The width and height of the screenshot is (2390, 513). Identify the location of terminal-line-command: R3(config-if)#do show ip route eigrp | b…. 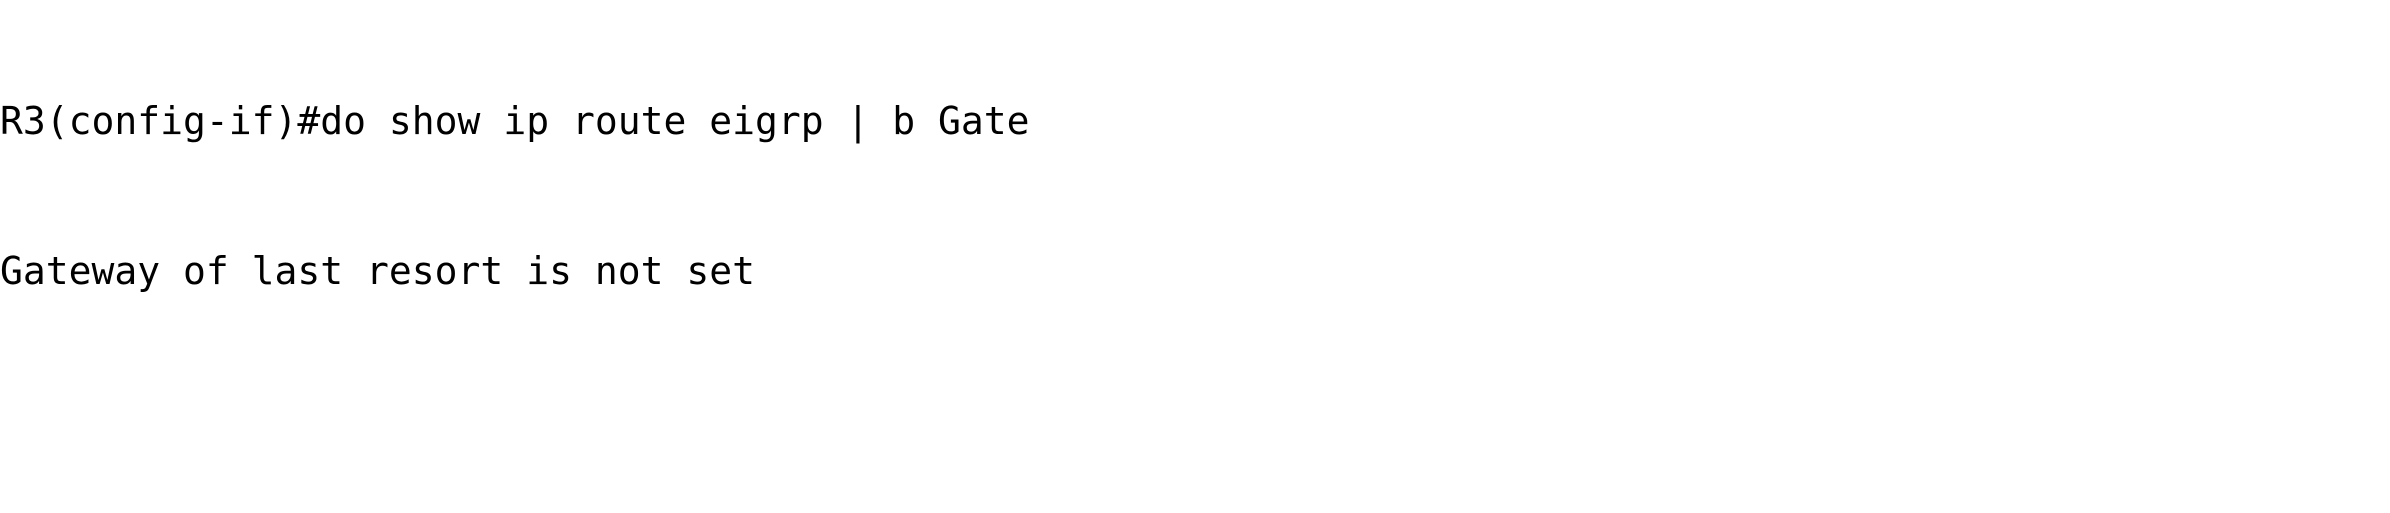
(515, 121).